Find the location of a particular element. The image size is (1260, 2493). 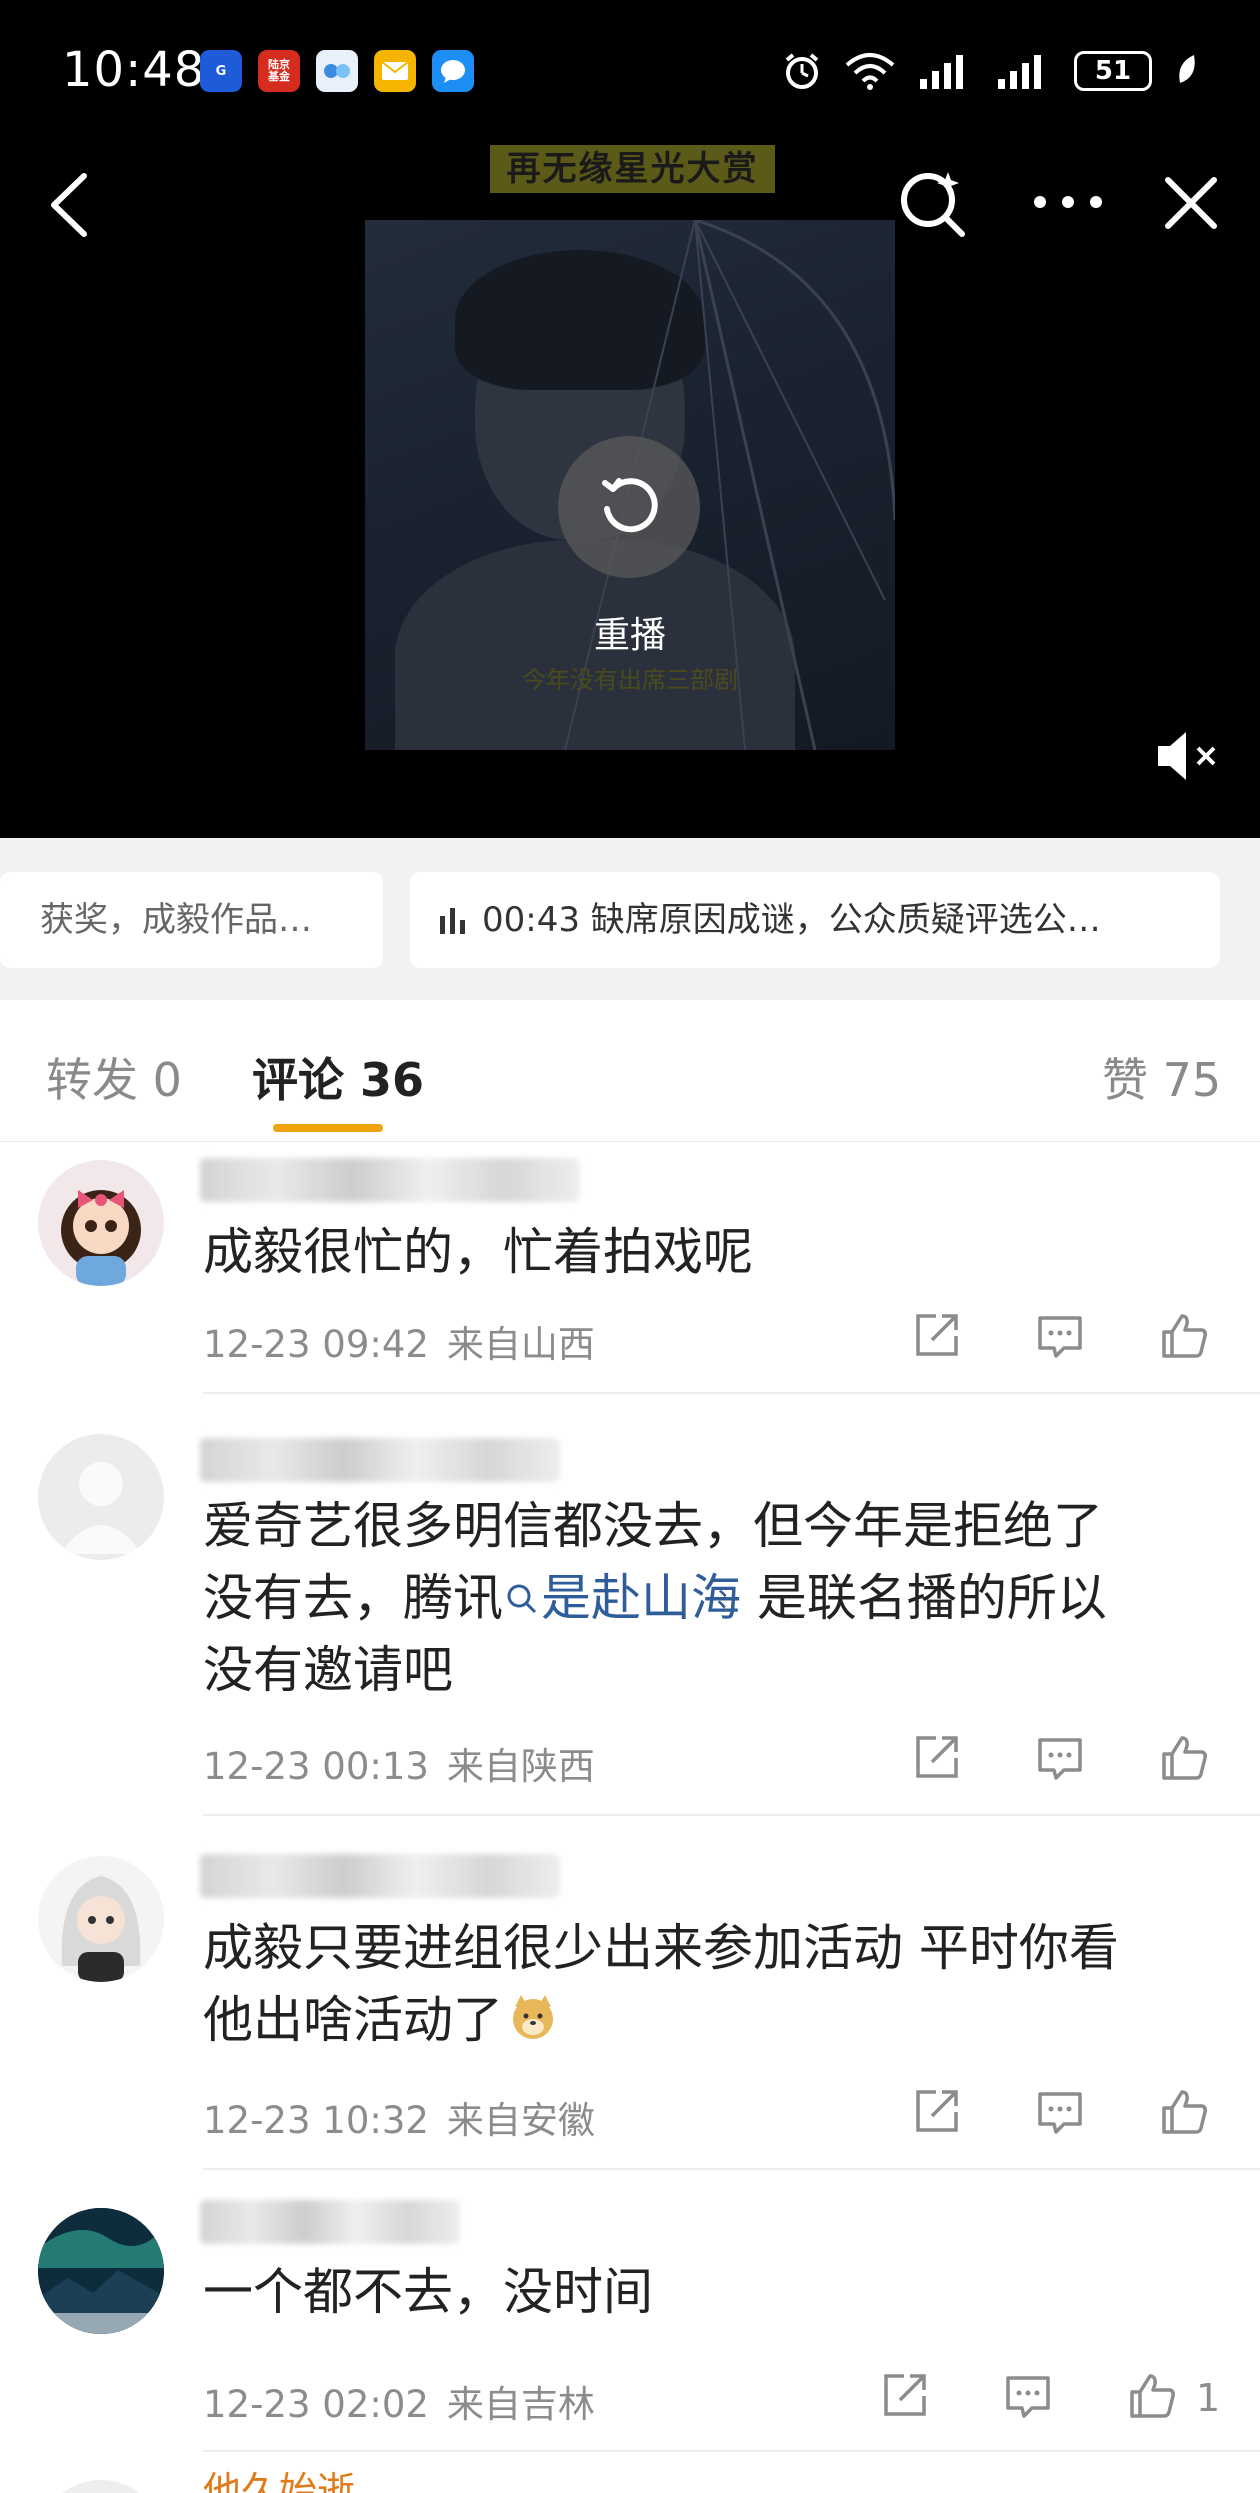

replay-button is located at coordinates (629, 507).